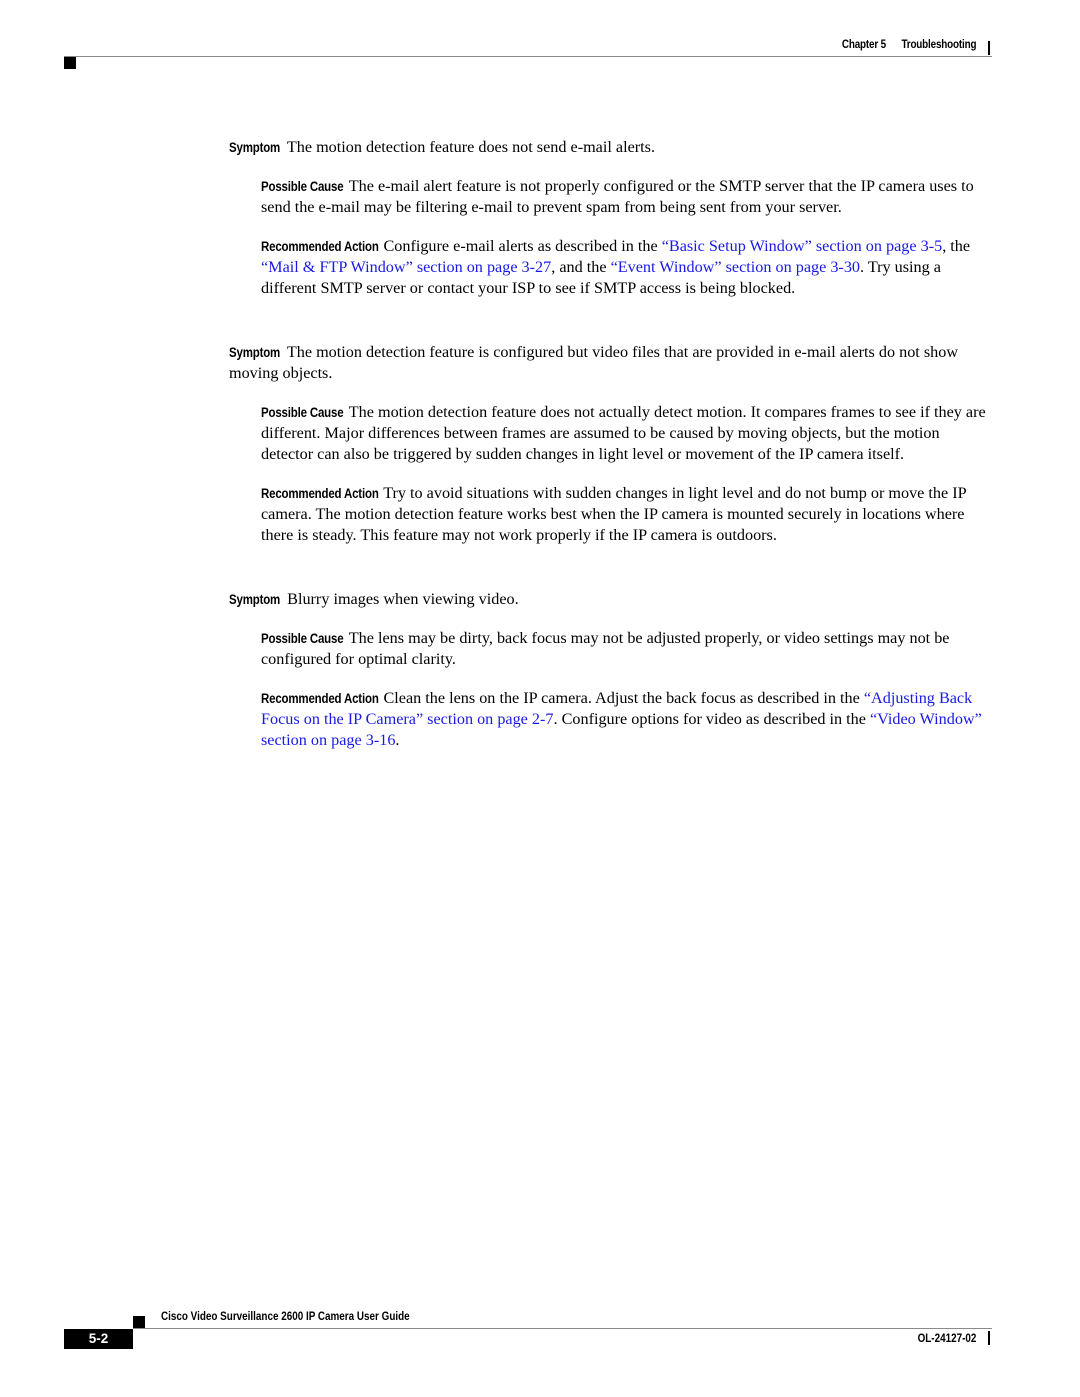  I want to click on action-text: ., so click(397, 740).